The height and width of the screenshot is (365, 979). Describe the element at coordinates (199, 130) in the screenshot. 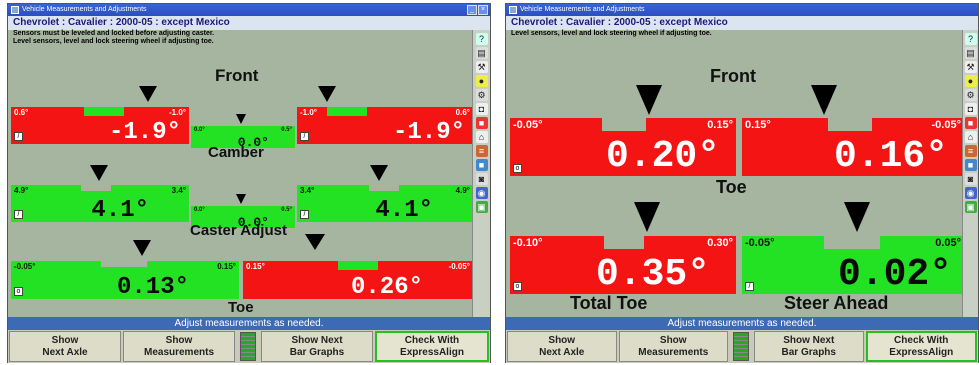

I see `camber-cross-min: 0.0°` at that location.